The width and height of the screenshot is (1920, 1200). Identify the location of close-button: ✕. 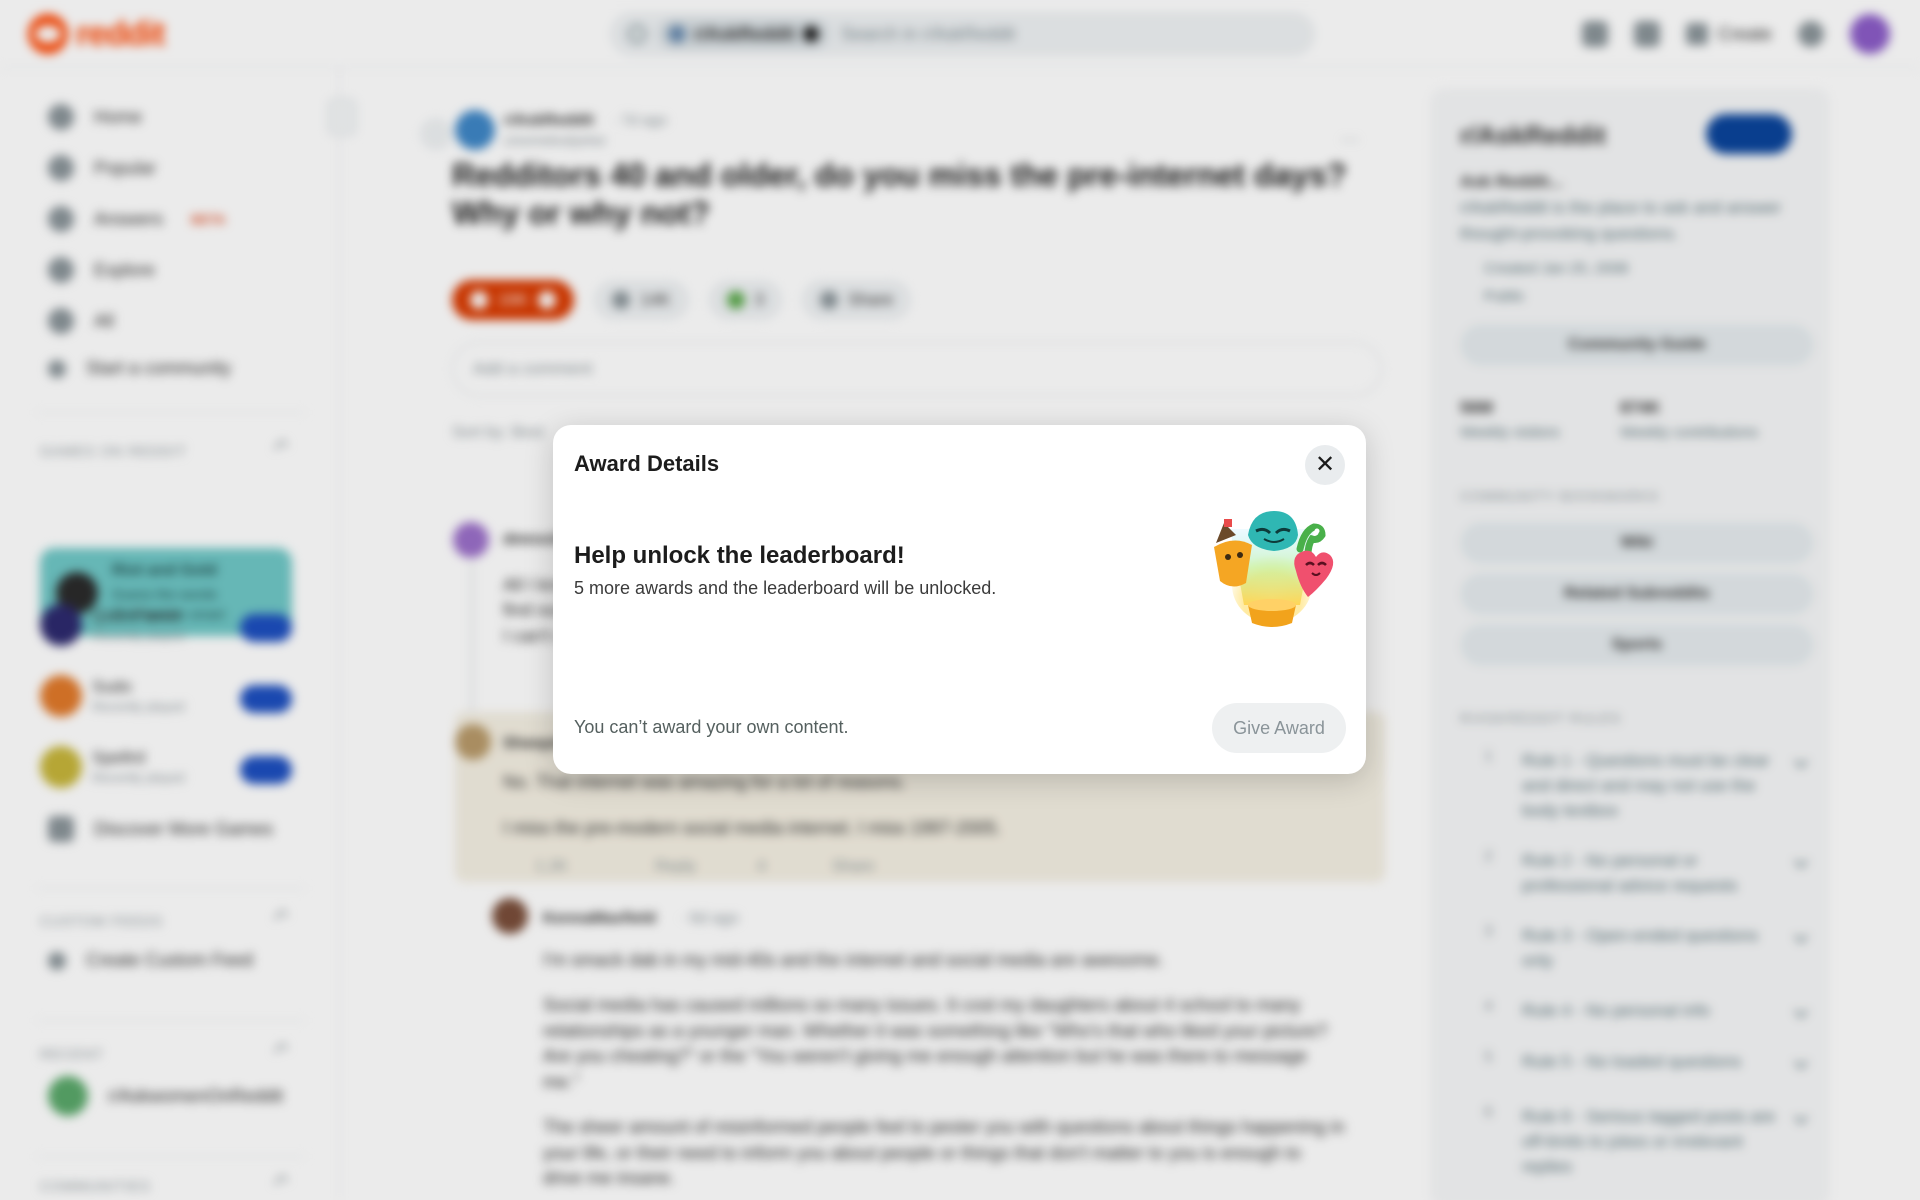
(1325, 465).